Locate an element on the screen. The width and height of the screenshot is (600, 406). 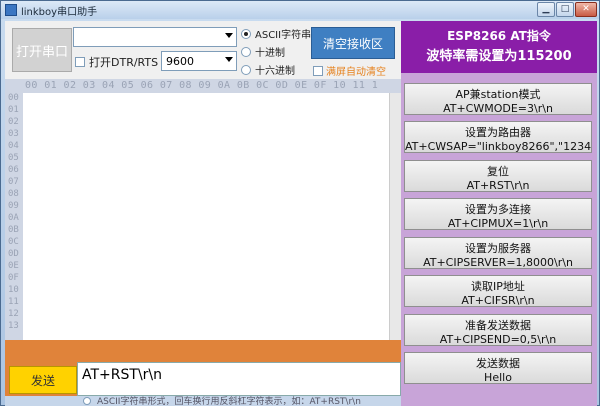
row-label: 0E is located at coordinates (13, 266).